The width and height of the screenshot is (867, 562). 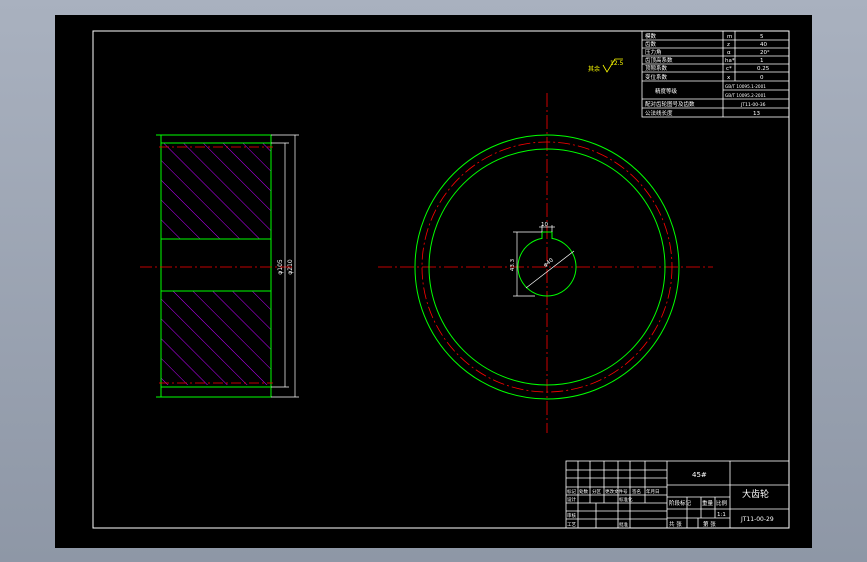 I want to click on outer-diameter-dim: φ210, so click(x=290, y=267).